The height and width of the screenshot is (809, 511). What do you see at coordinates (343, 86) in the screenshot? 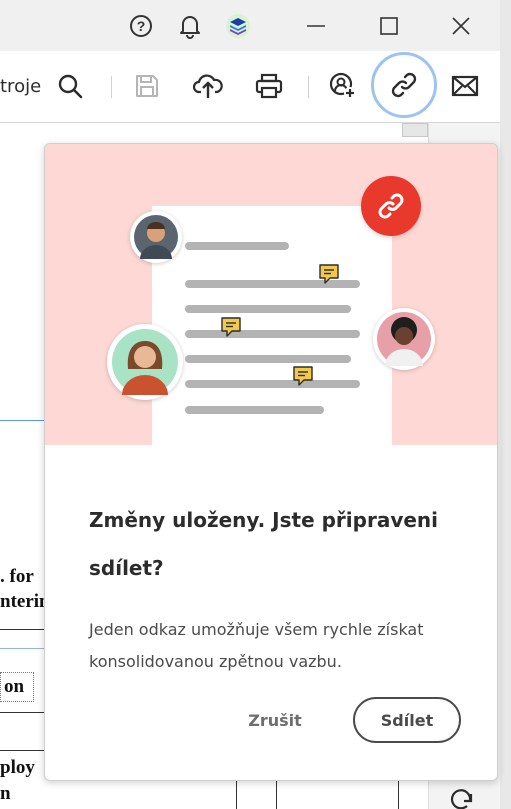
I see `add-user-icon` at bounding box center [343, 86].